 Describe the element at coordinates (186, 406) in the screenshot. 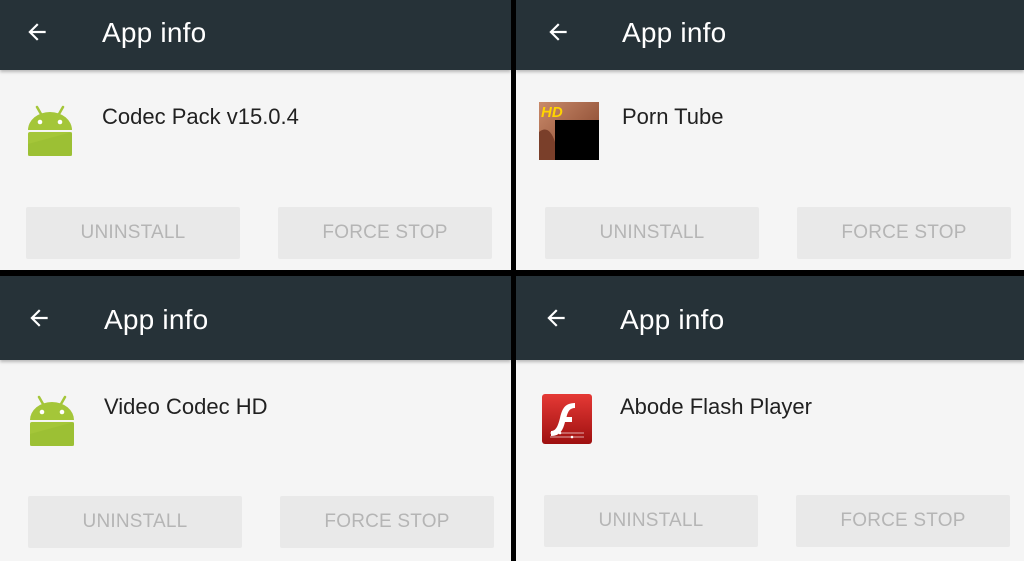

I see `app-name: Video Codec HD` at that location.